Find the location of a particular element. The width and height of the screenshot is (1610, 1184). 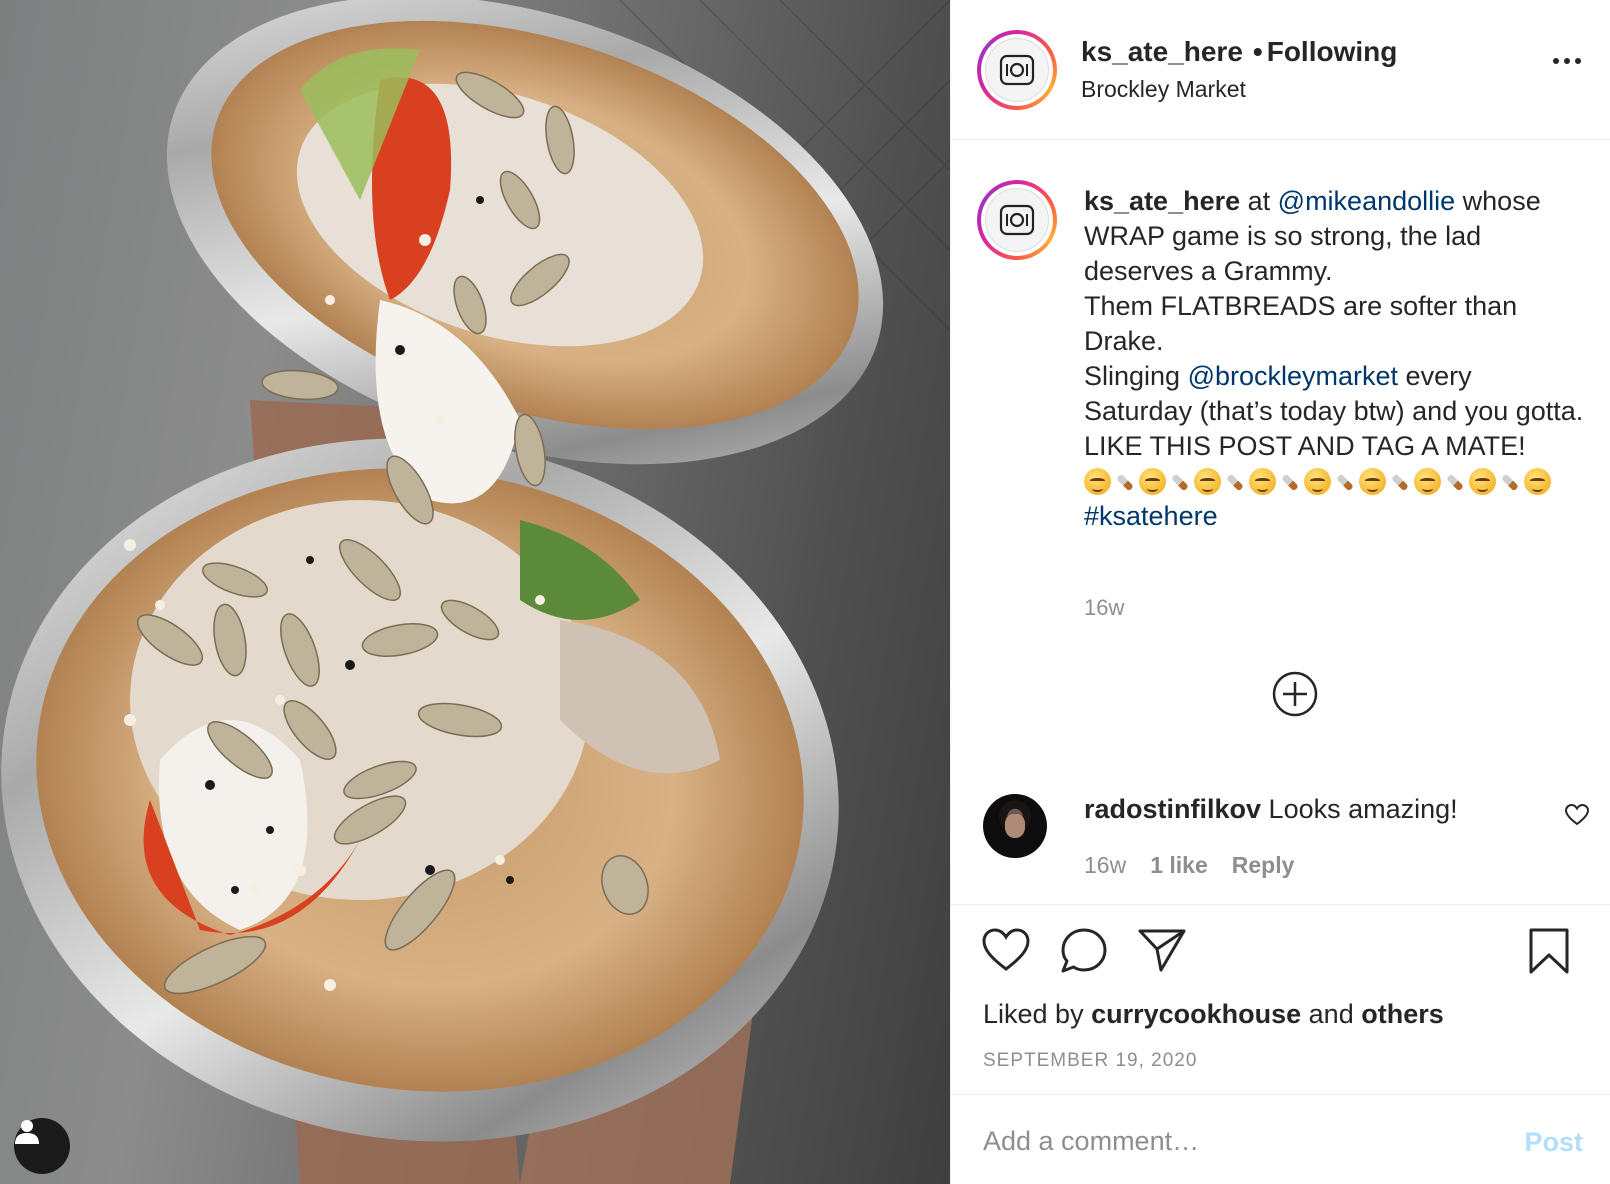

liked-by-prefix: Liked by is located at coordinates (1037, 1014).